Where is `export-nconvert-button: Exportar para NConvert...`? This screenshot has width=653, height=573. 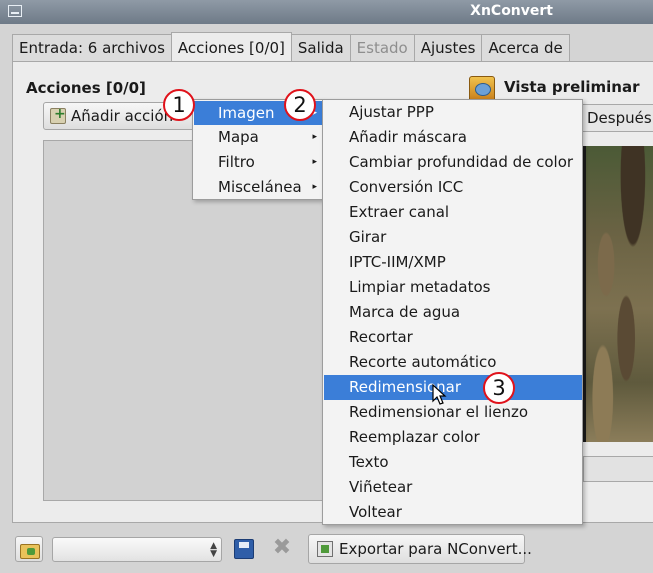
export-nconvert-button: Exportar para NConvert... is located at coordinates (420, 549).